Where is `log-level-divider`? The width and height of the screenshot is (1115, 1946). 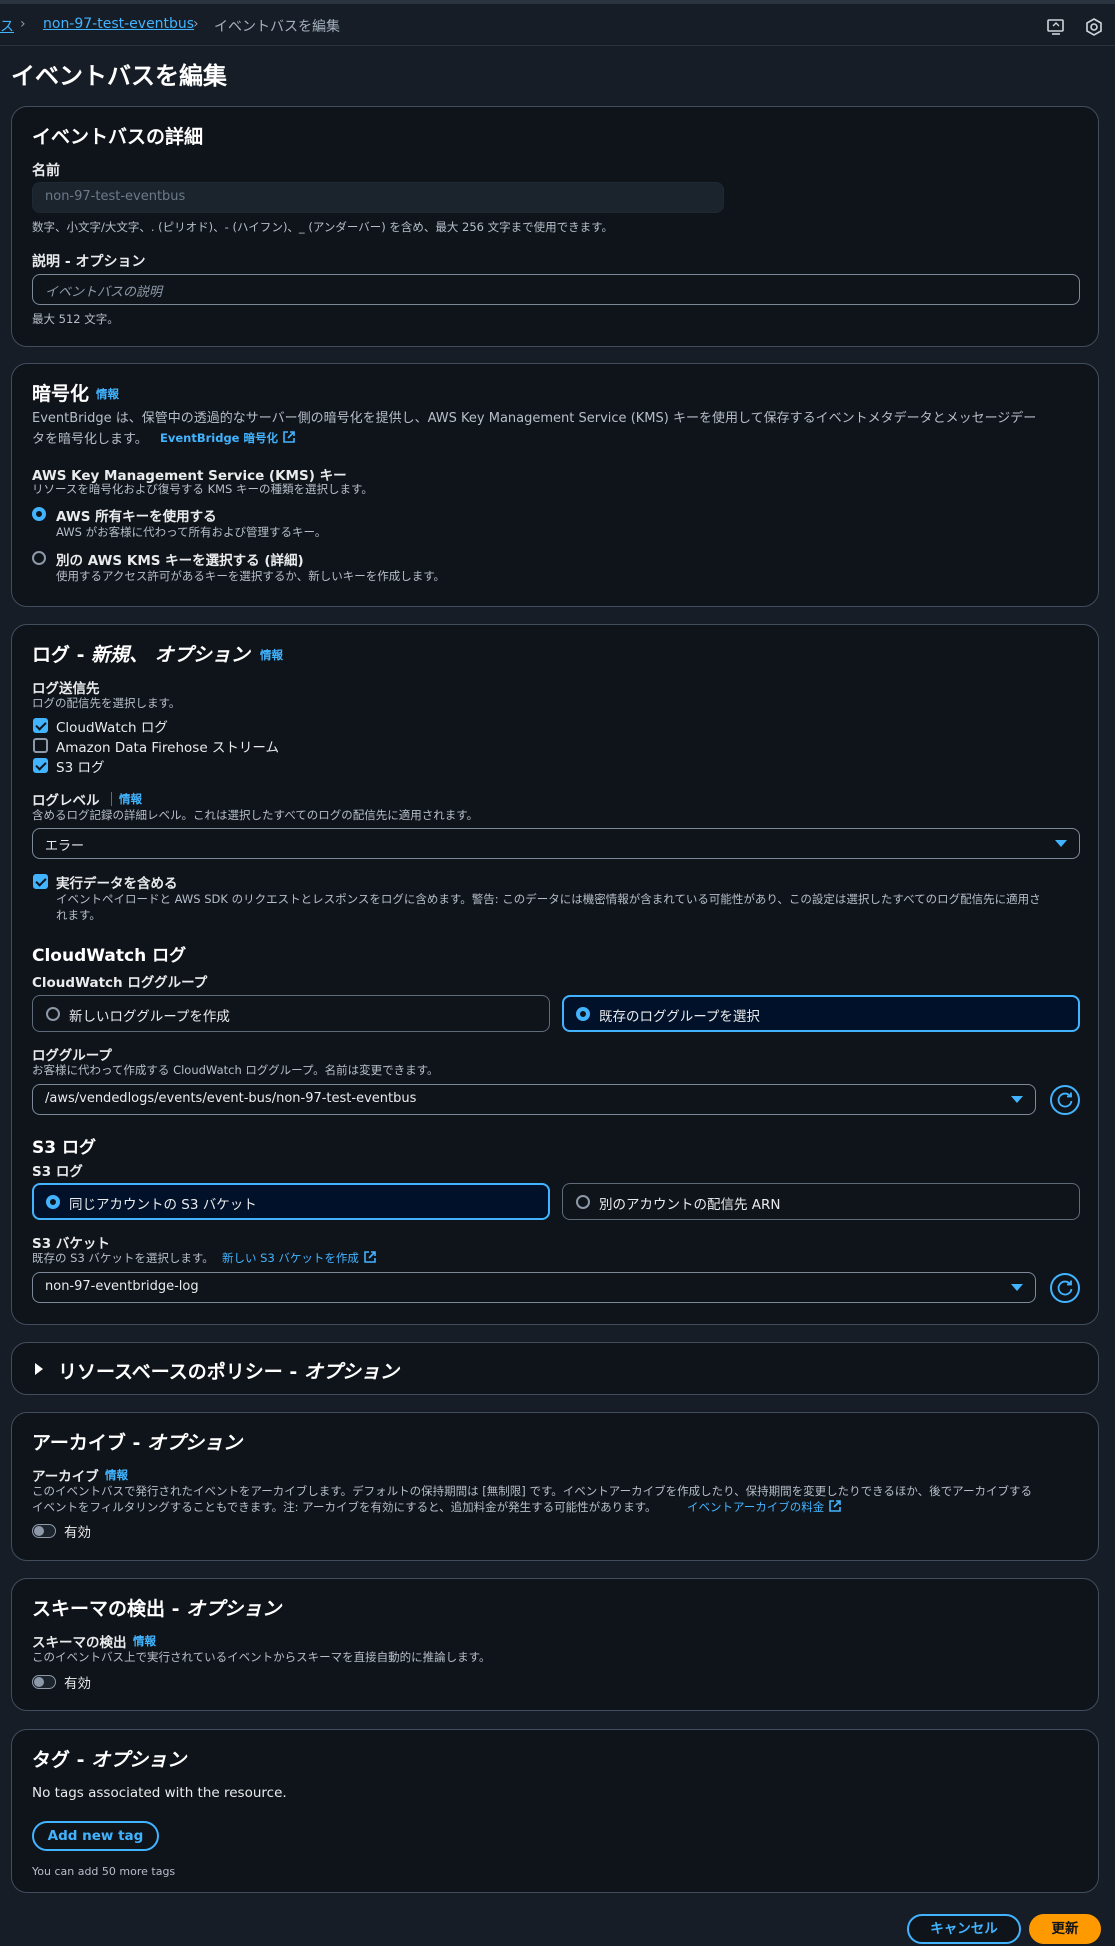 log-level-divider is located at coordinates (111, 799).